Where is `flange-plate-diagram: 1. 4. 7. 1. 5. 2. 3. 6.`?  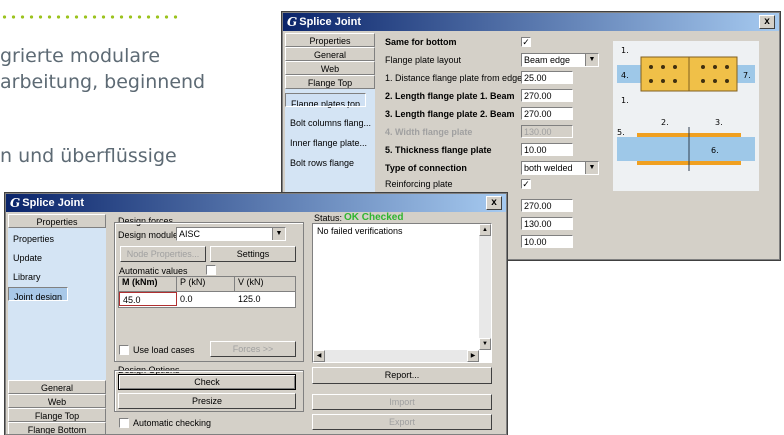
flange-plate-diagram: 1. 4. 7. 1. 5. 2. 3. 6. is located at coordinates (686, 116).